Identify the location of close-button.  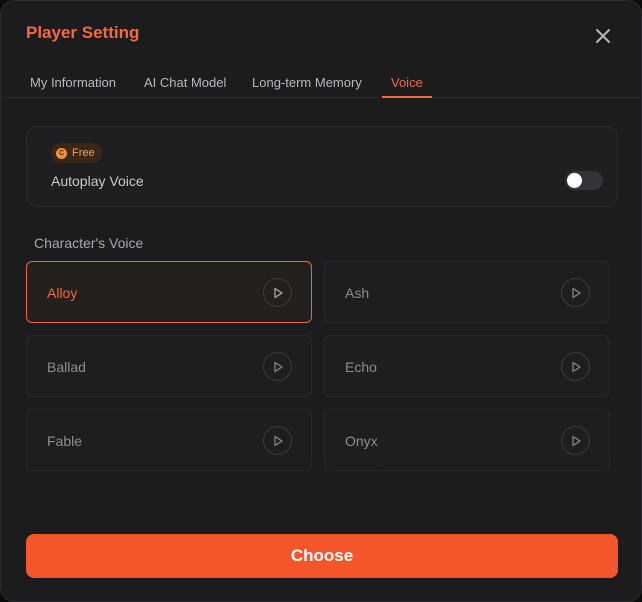
(603, 36).